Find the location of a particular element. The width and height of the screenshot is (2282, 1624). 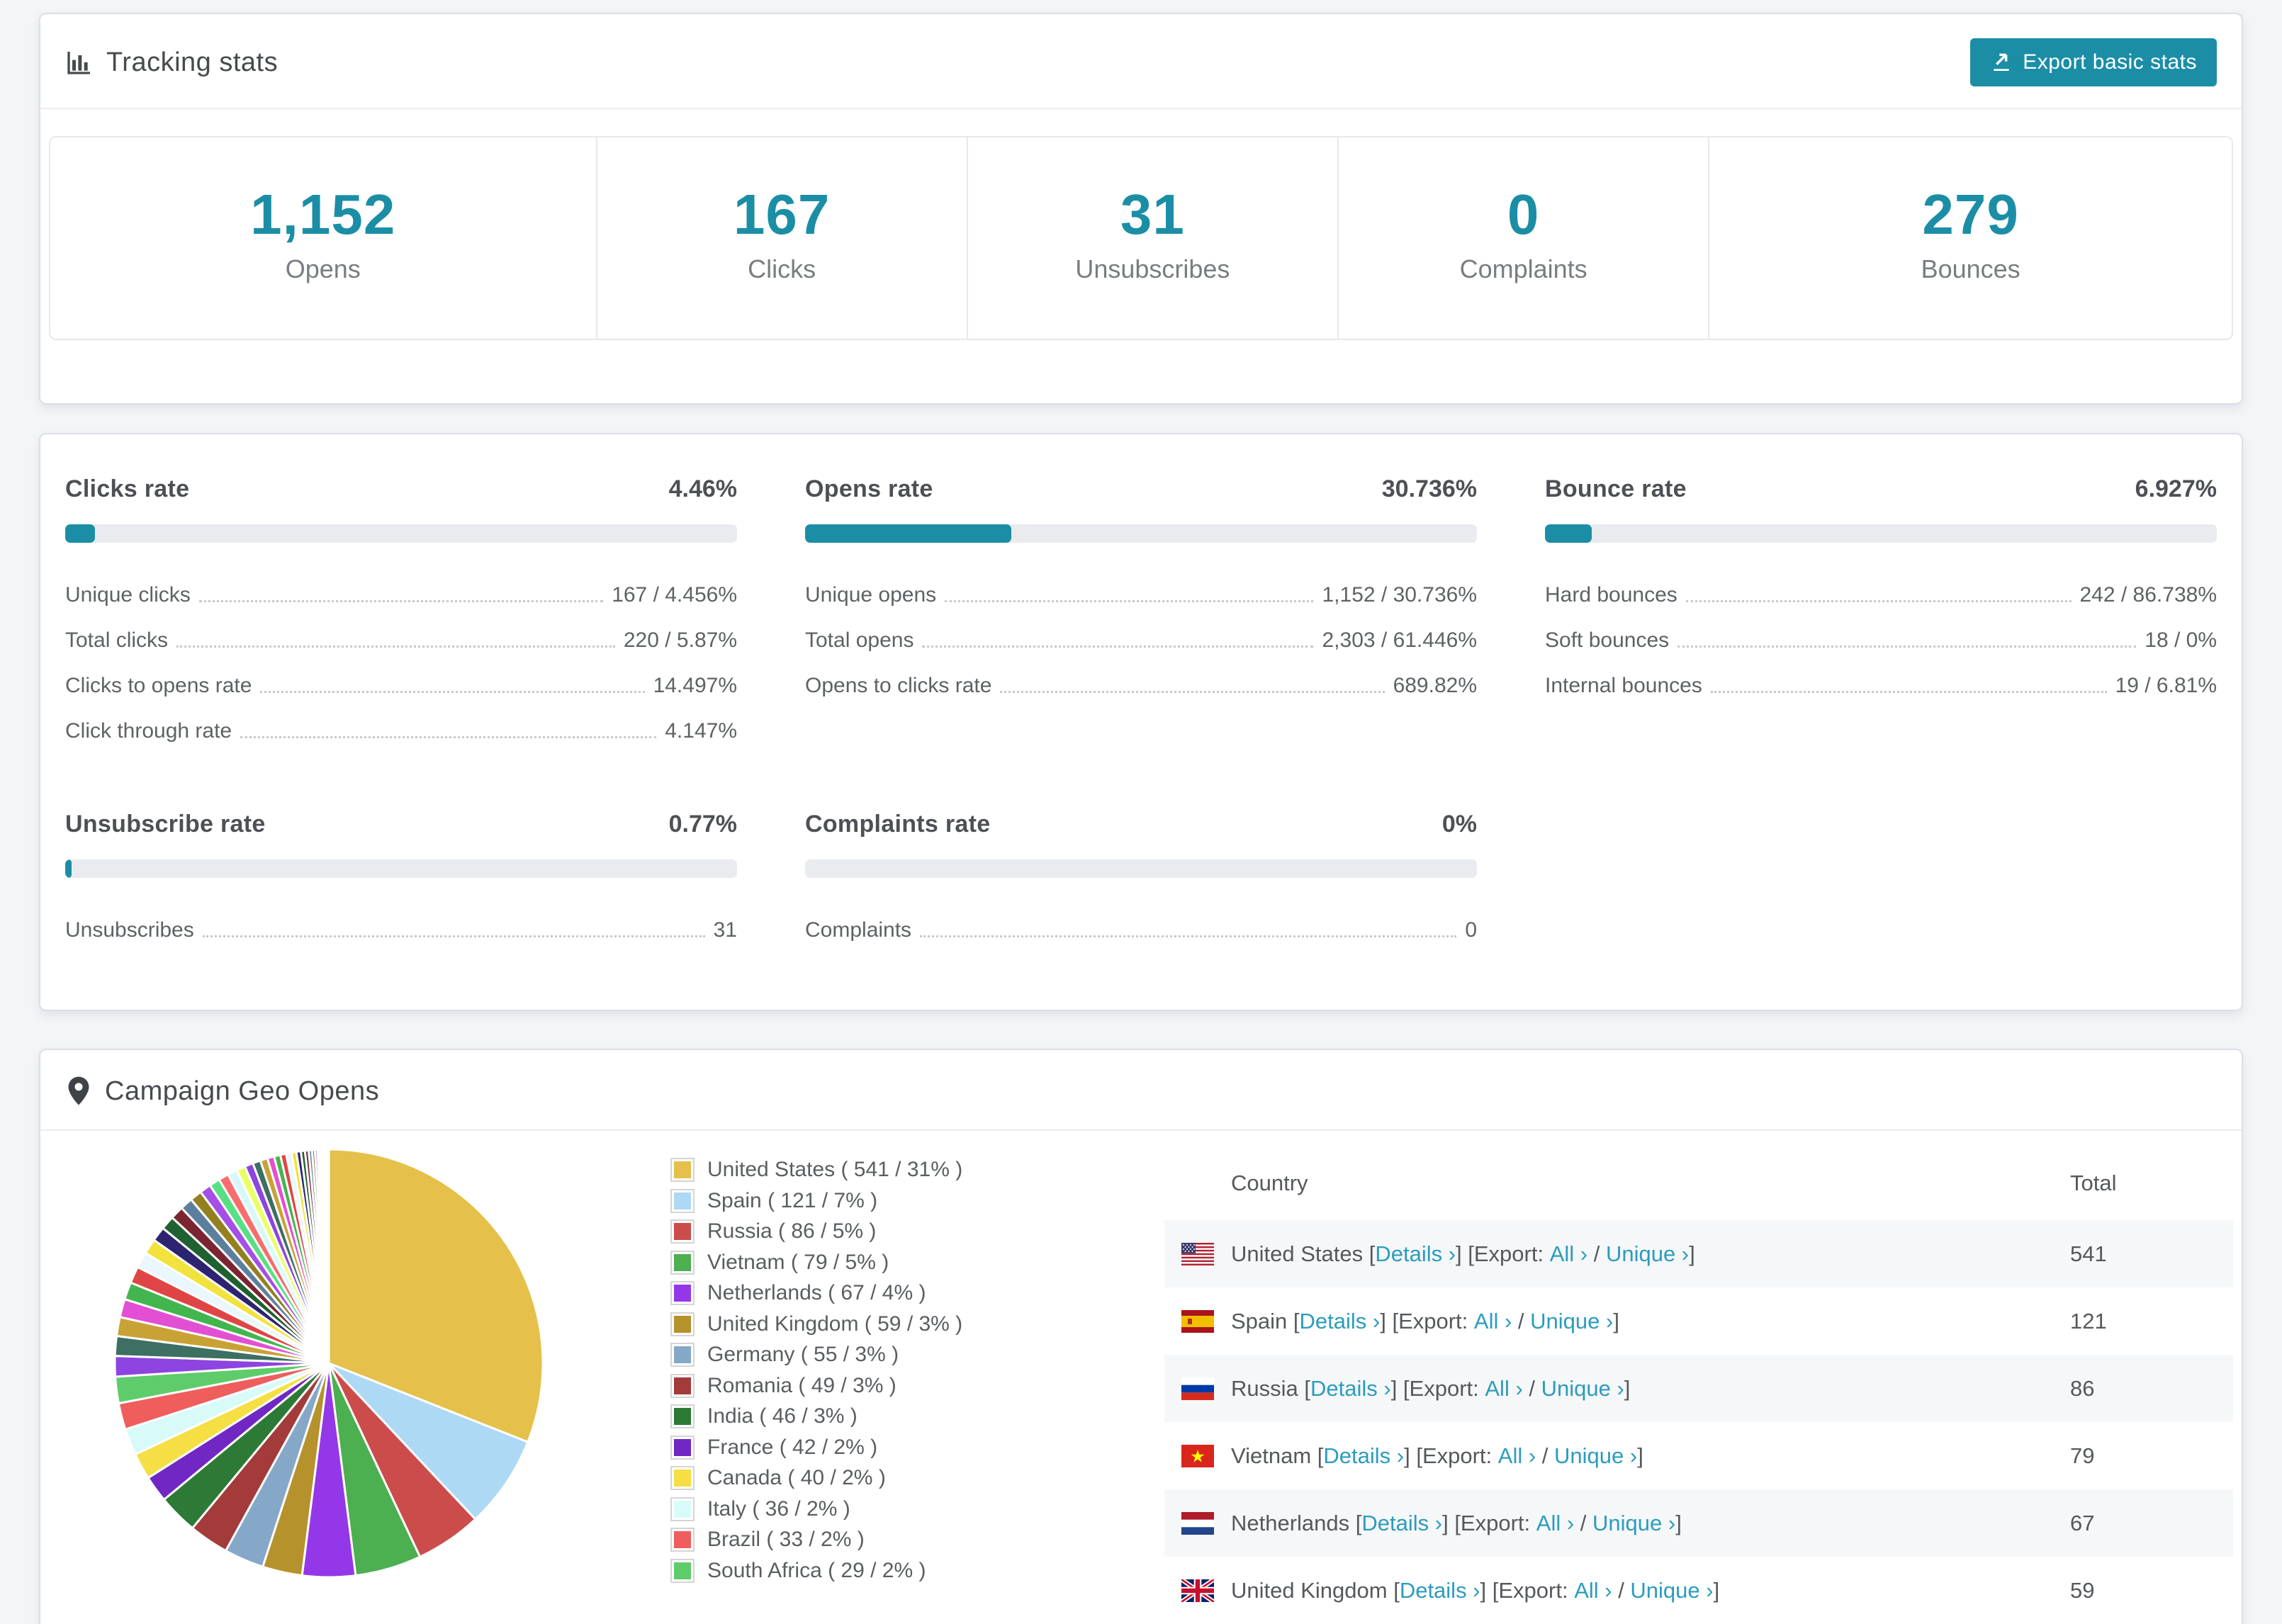

export-basic-stats-button: Export basic stats is located at coordinates (2094, 62).